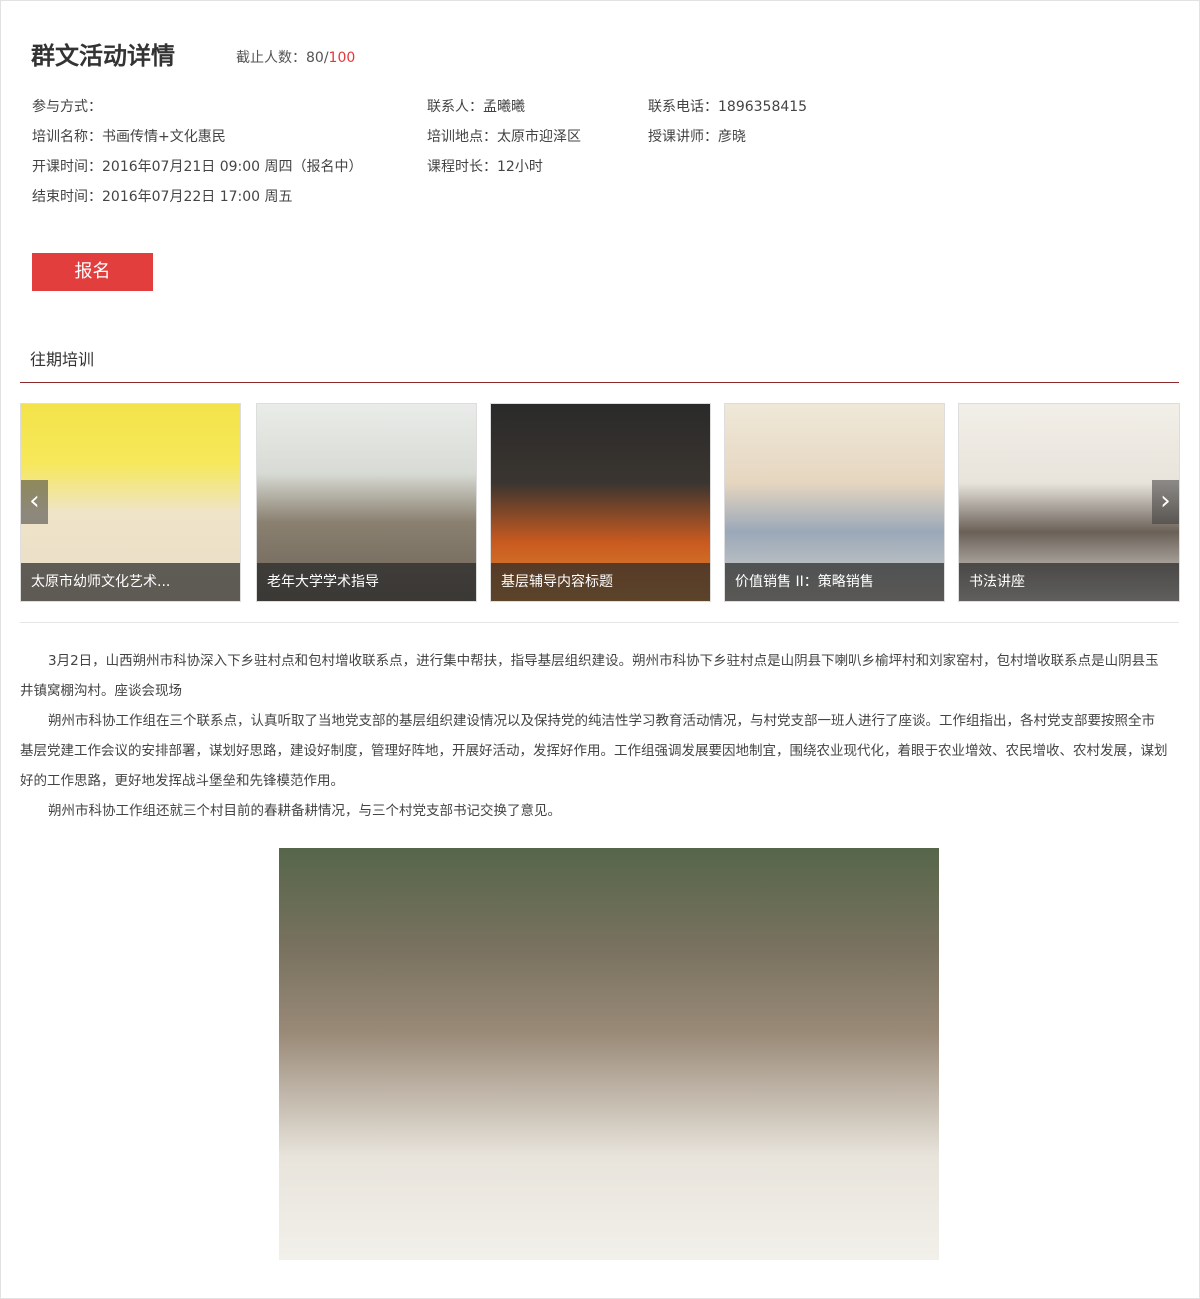 The image size is (1200, 1299). I want to click on carousel-prev-button: ‹, so click(34, 502).